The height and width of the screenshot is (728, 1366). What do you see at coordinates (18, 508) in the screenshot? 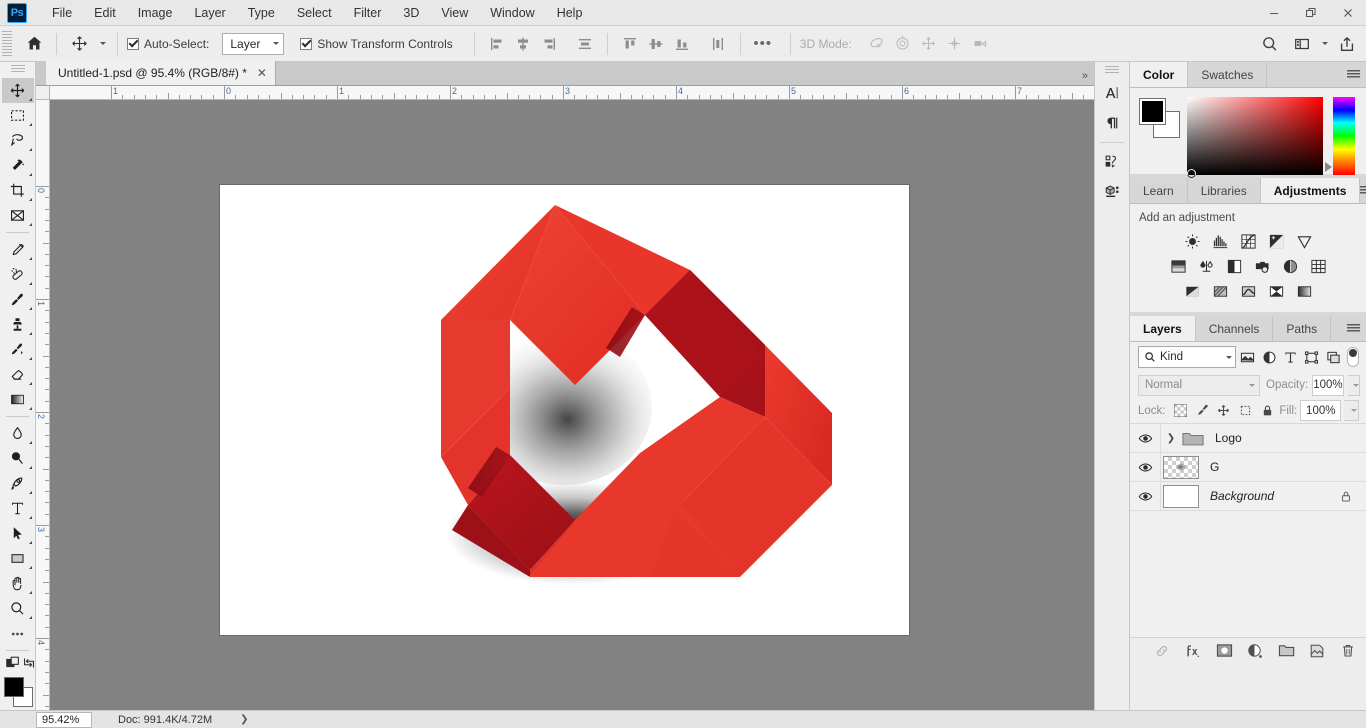
I see `type-tool` at bounding box center [18, 508].